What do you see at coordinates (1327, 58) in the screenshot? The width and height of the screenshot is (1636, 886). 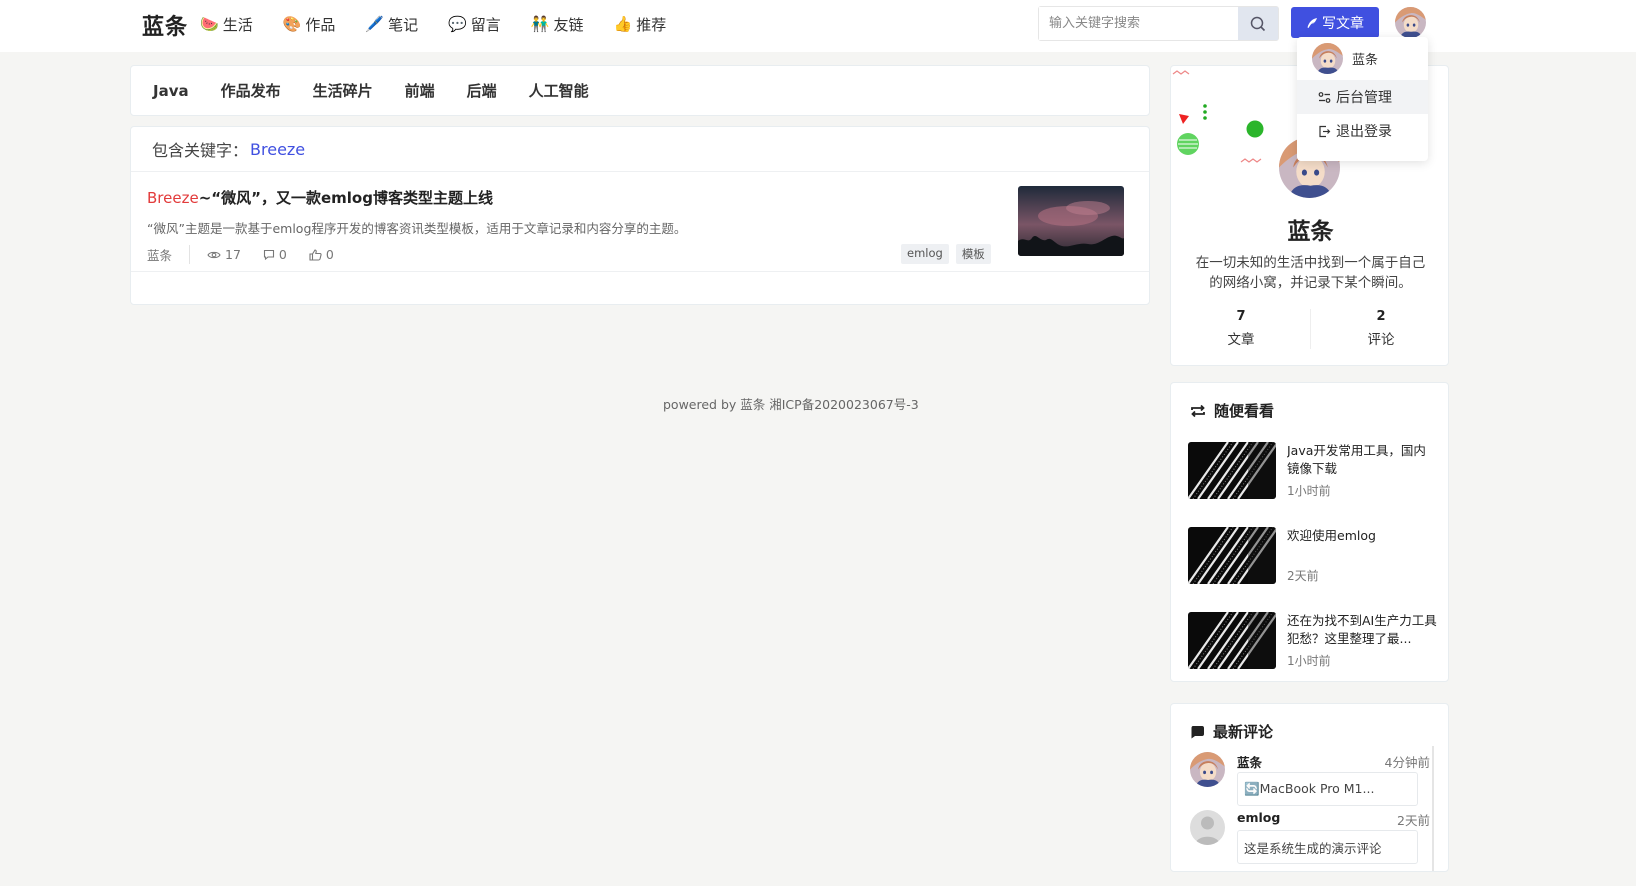 I see `avatar` at bounding box center [1327, 58].